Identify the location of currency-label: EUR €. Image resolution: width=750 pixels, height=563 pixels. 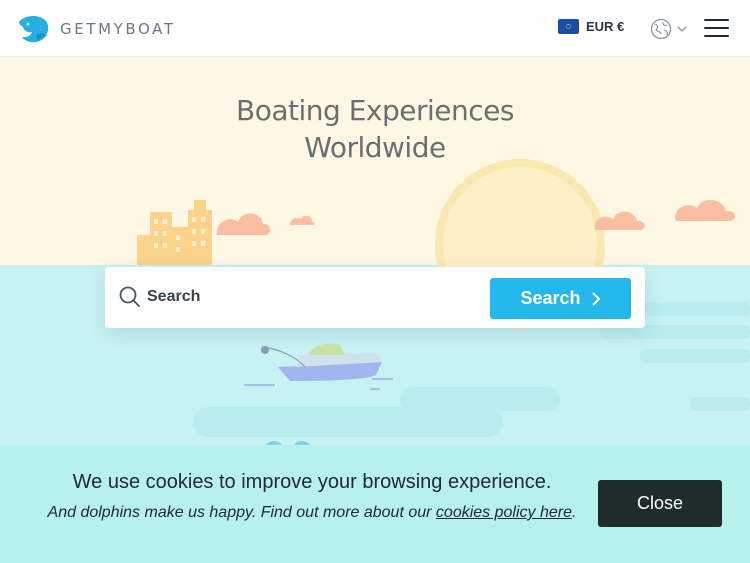
(605, 26).